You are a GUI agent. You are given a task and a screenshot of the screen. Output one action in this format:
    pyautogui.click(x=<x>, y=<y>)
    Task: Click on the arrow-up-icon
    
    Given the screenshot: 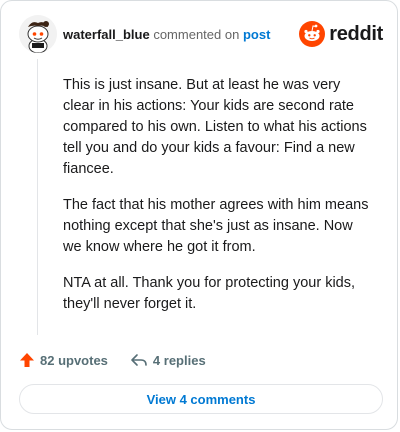 What is the action you would take?
    pyautogui.click(x=27, y=360)
    